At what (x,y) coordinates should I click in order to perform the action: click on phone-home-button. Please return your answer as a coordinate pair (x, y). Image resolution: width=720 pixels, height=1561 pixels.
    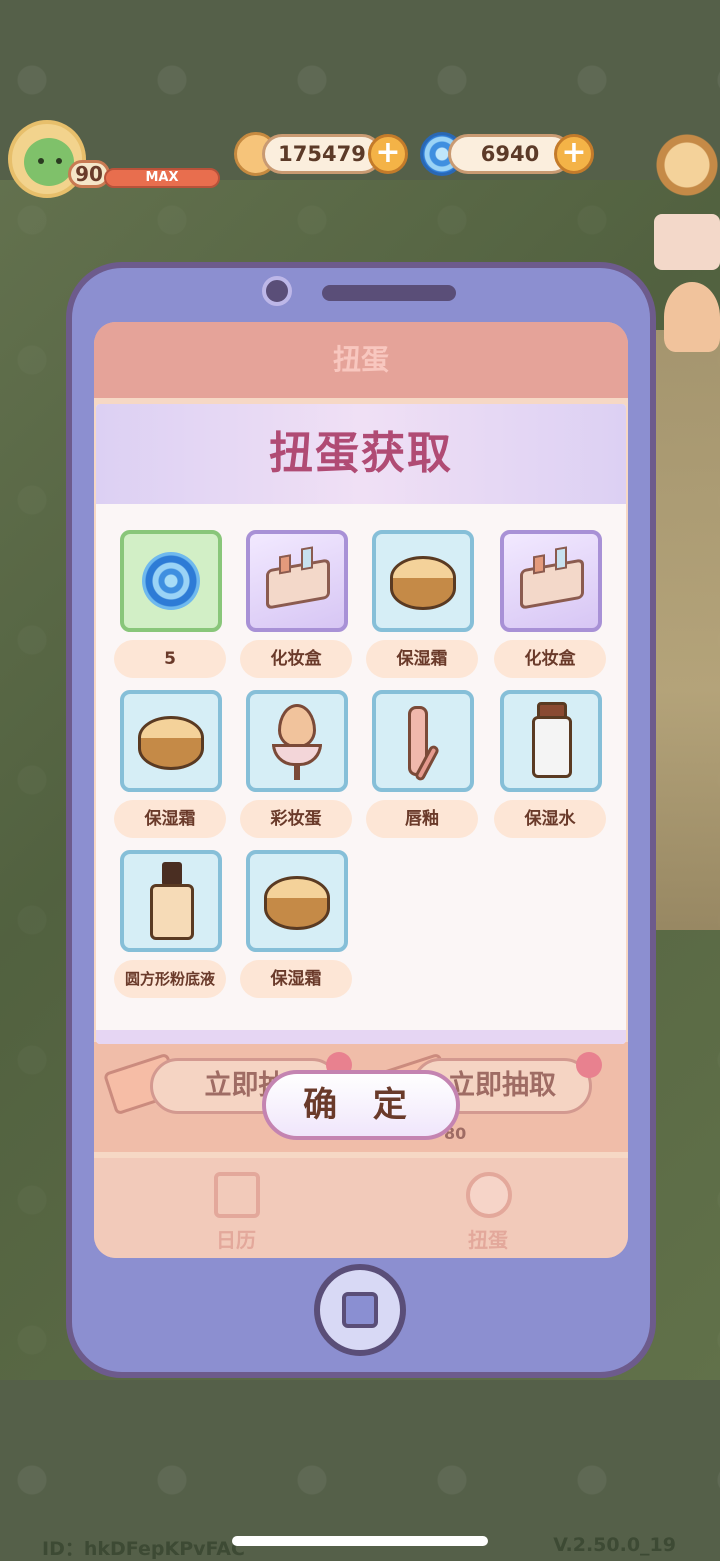
    Looking at the image, I should click on (360, 1310).